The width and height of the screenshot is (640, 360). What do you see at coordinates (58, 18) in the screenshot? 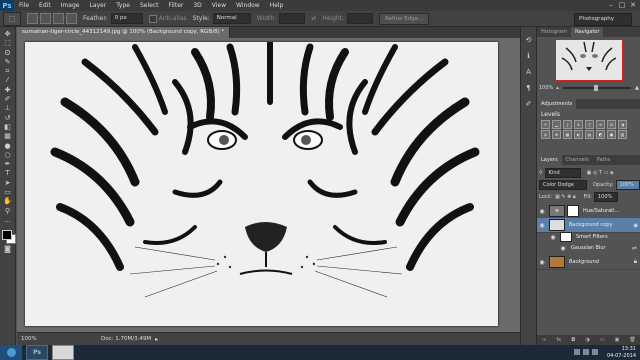
I see `subtract-selection-icon` at bounding box center [58, 18].